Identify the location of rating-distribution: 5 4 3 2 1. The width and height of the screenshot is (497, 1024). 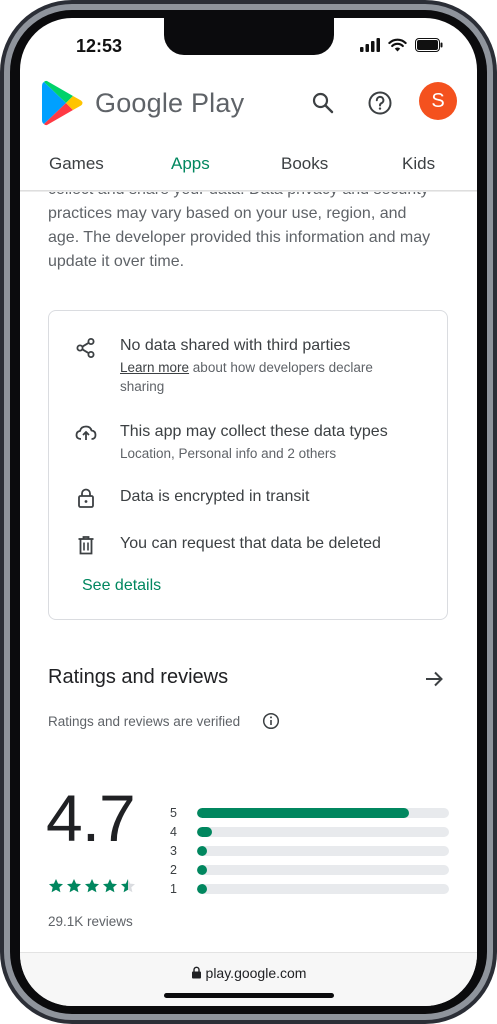
(310, 851).